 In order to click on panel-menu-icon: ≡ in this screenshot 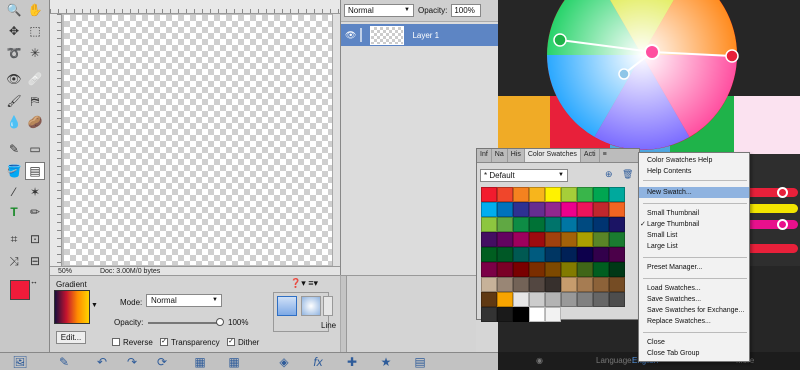, I will do `click(605, 155)`.